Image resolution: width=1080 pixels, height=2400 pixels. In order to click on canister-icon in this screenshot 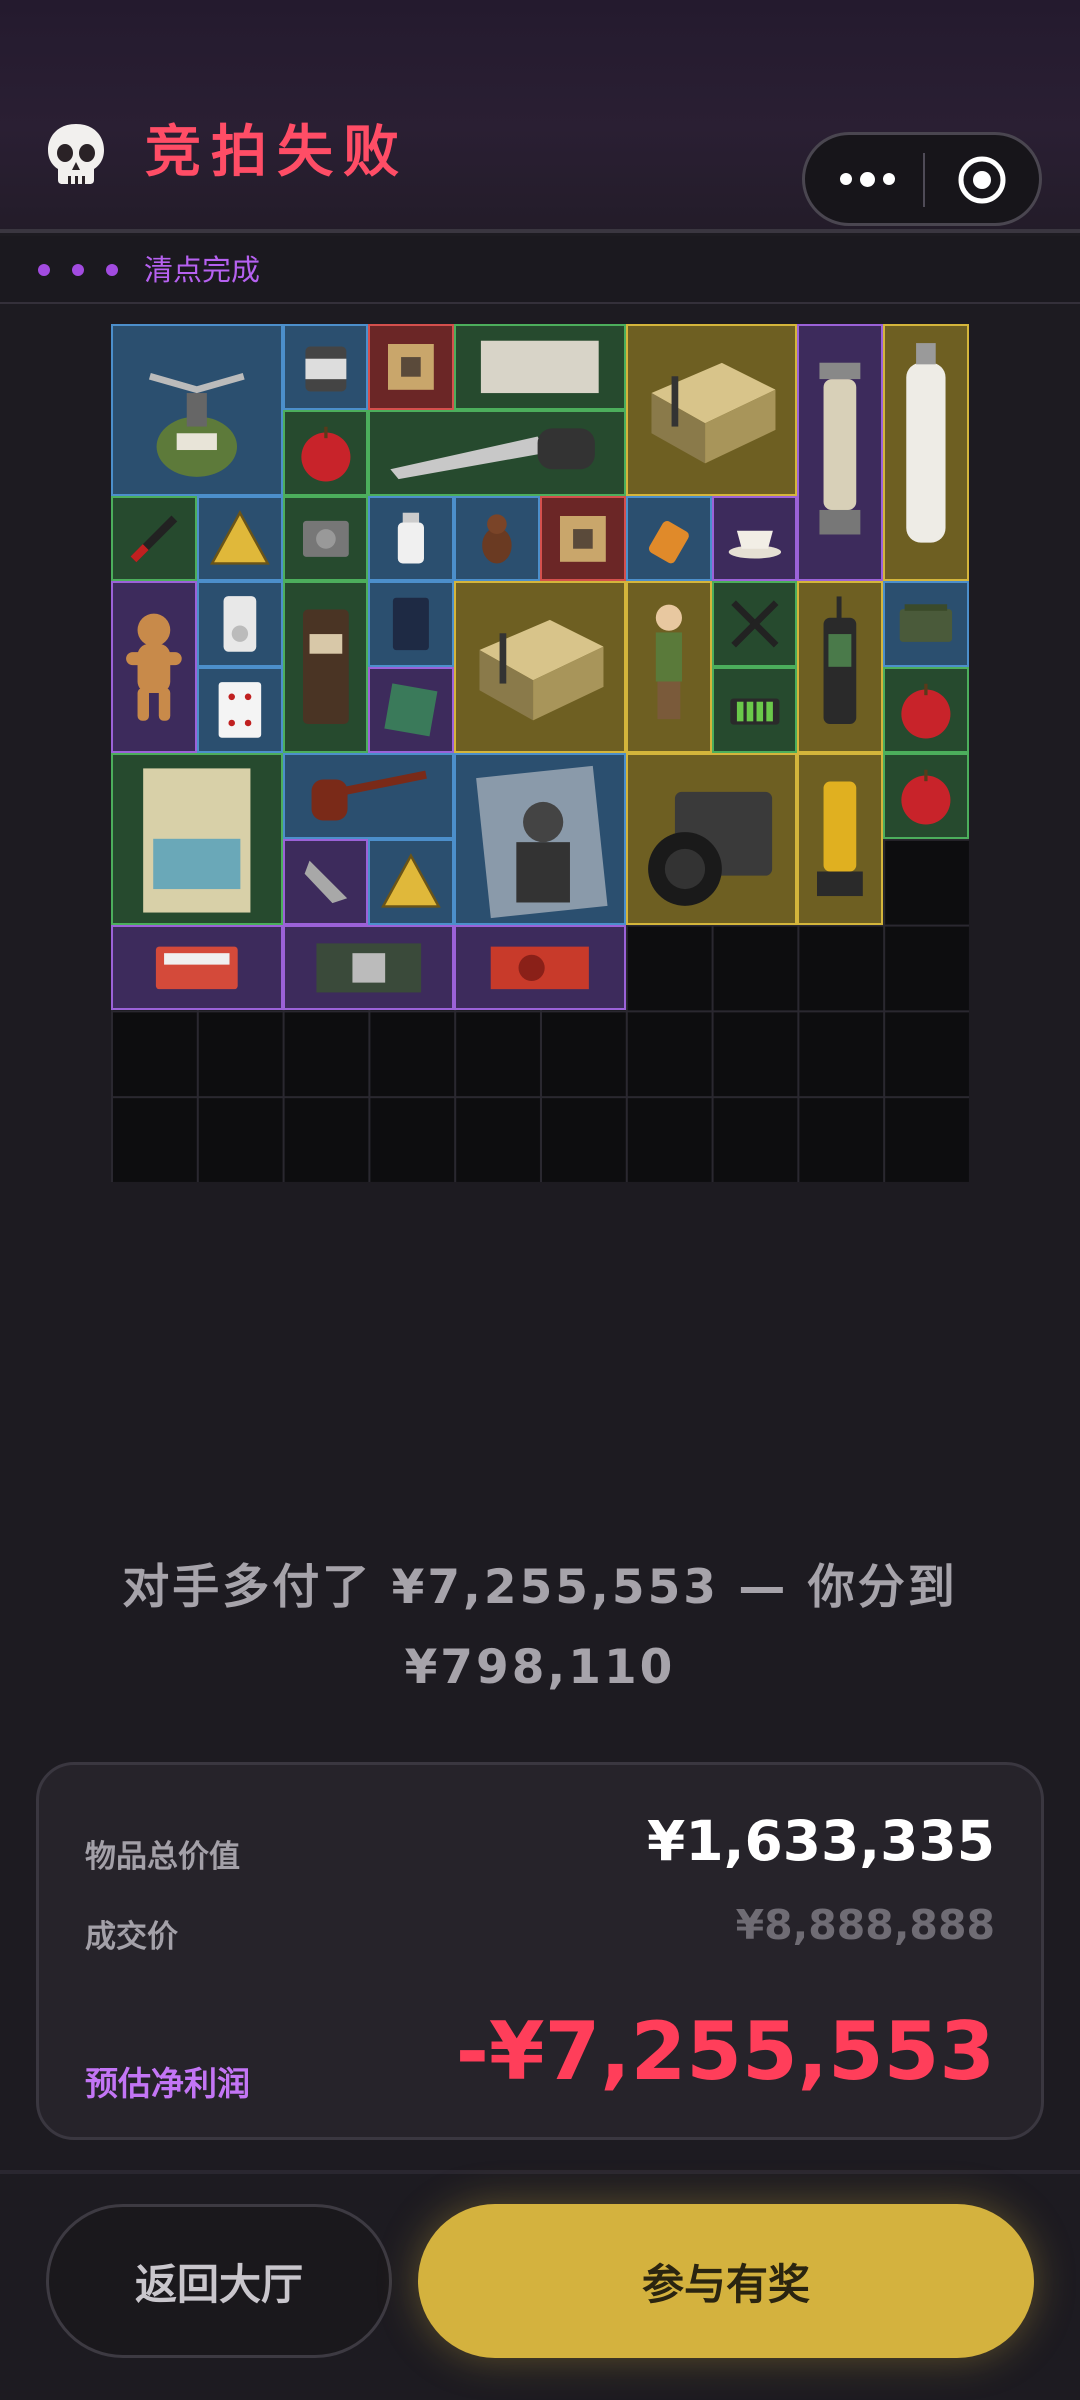, I will do `click(325, 367)`.